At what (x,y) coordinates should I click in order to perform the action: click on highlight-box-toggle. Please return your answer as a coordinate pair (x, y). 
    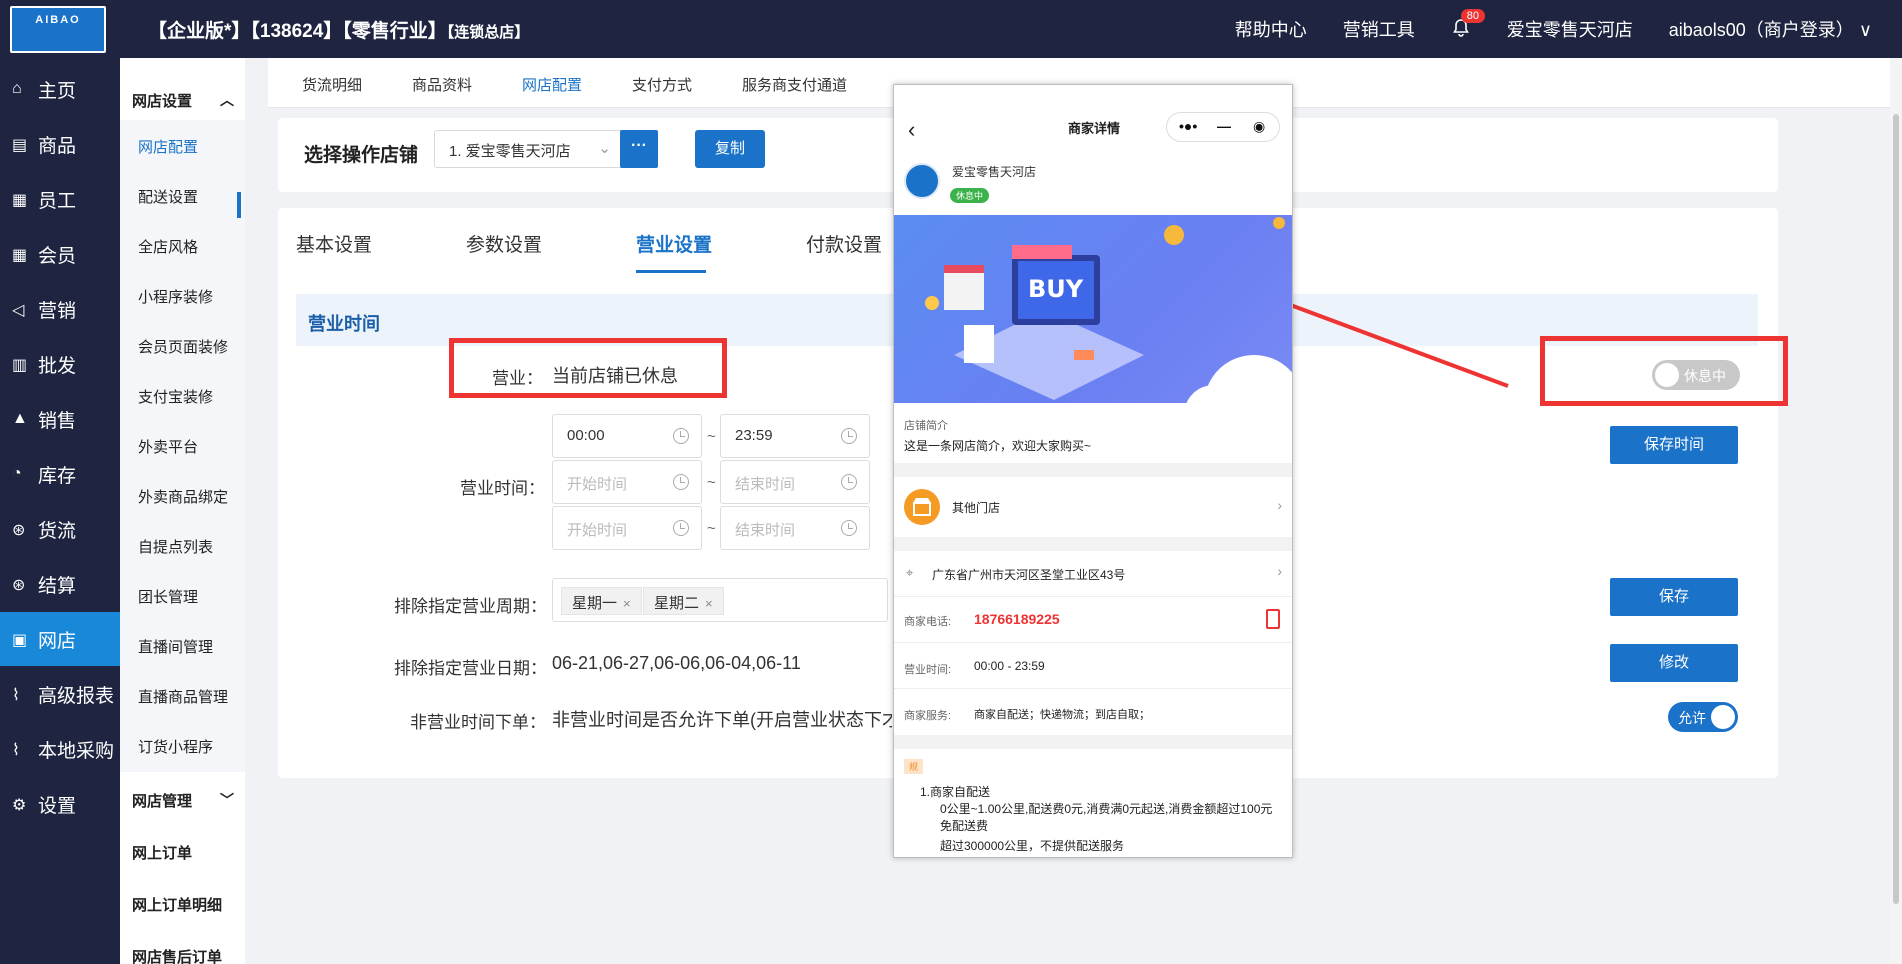
    Looking at the image, I should click on (1664, 371).